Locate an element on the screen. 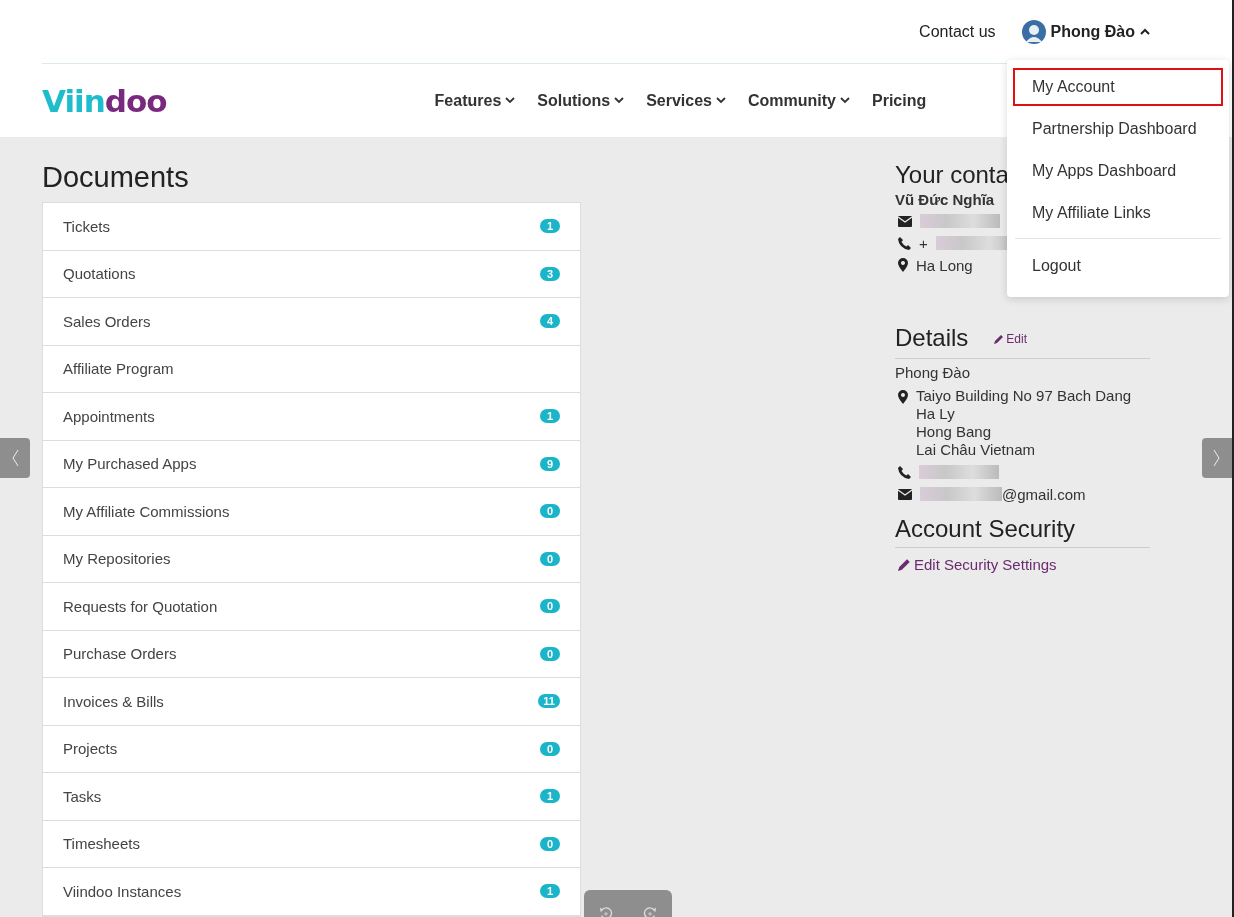 This screenshot has width=1234, height=917. nav-link: Pricing is located at coordinates (899, 100).